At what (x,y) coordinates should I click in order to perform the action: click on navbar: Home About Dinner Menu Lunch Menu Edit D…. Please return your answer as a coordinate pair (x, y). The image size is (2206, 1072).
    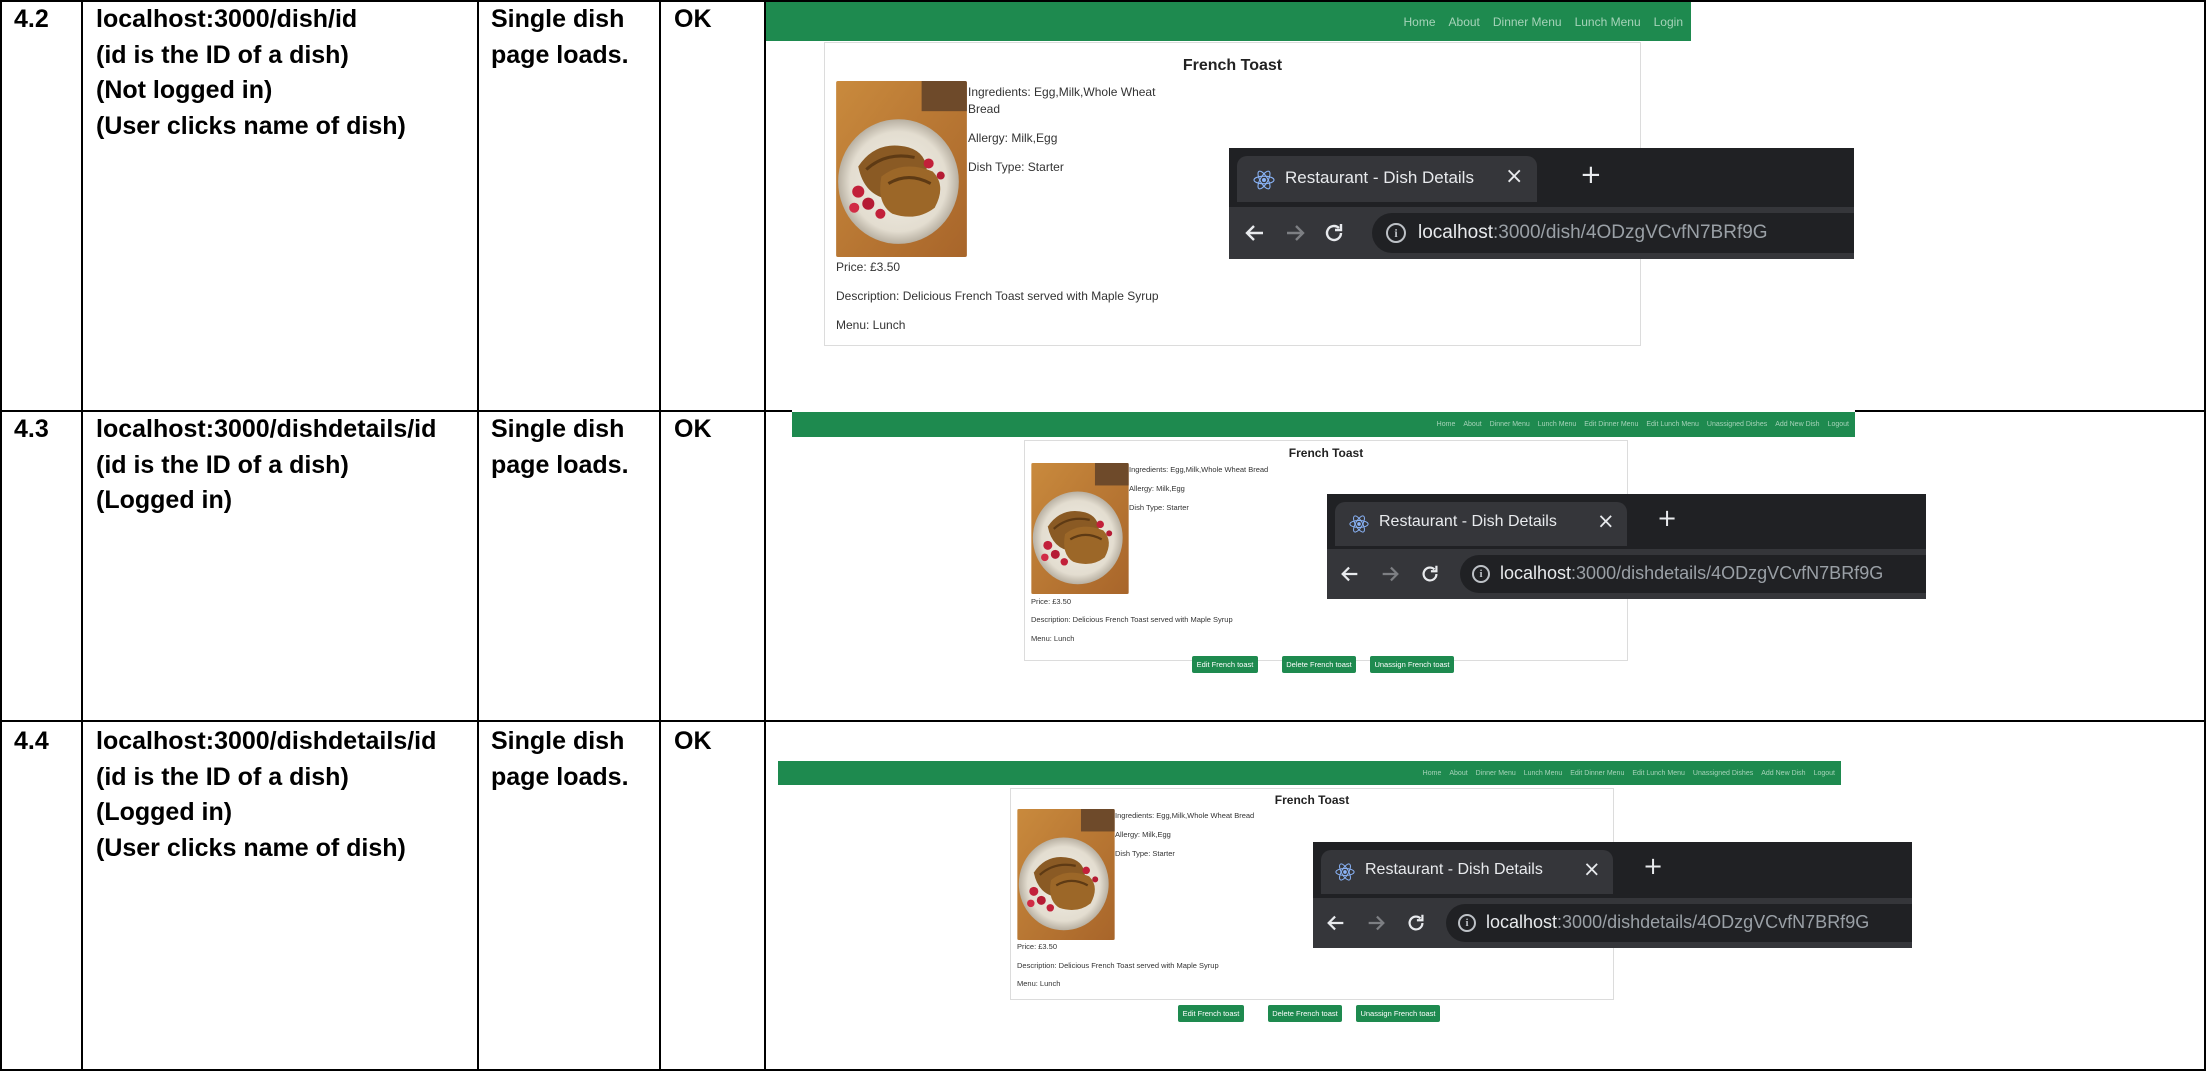
    Looking at the image, I should click on (1323, 424).